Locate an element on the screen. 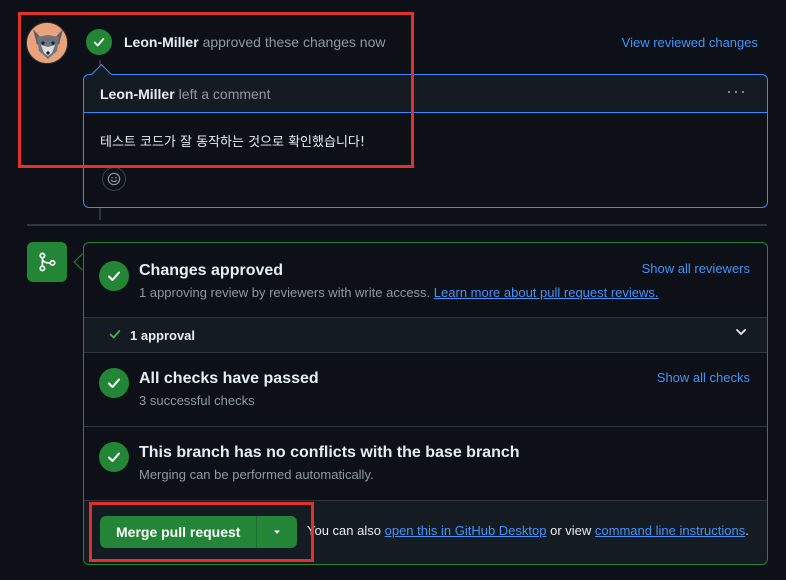 This screenshot has height=580, width=786. highlight-box-merge is located at coordinates (201, 532).